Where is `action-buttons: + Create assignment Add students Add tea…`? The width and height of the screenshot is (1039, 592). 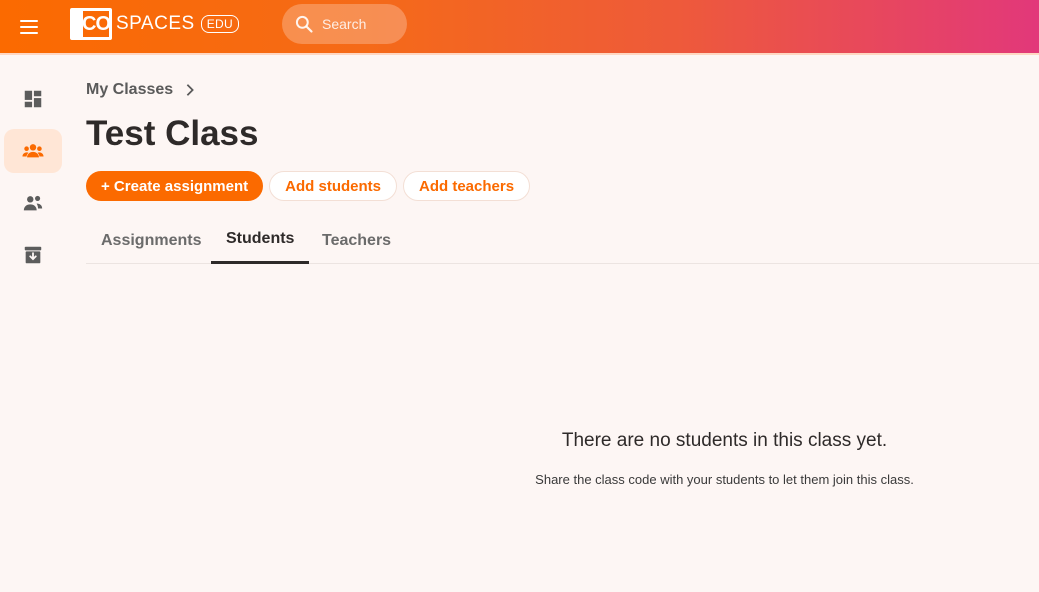
action-buttons: + Create assignment Add students Add tea… is located at coordinates (308, 186).